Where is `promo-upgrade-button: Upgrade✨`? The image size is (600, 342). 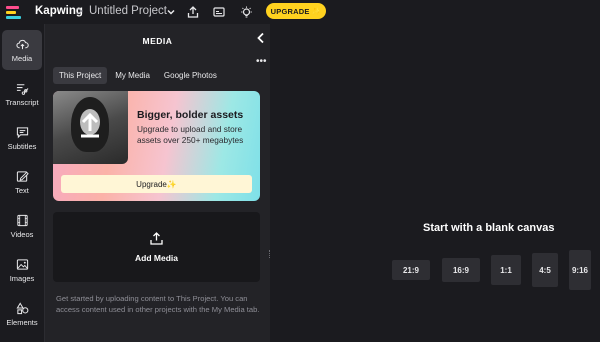 promo-upgrade-button: Upgrade✨ is located at coordinates (156, 184).